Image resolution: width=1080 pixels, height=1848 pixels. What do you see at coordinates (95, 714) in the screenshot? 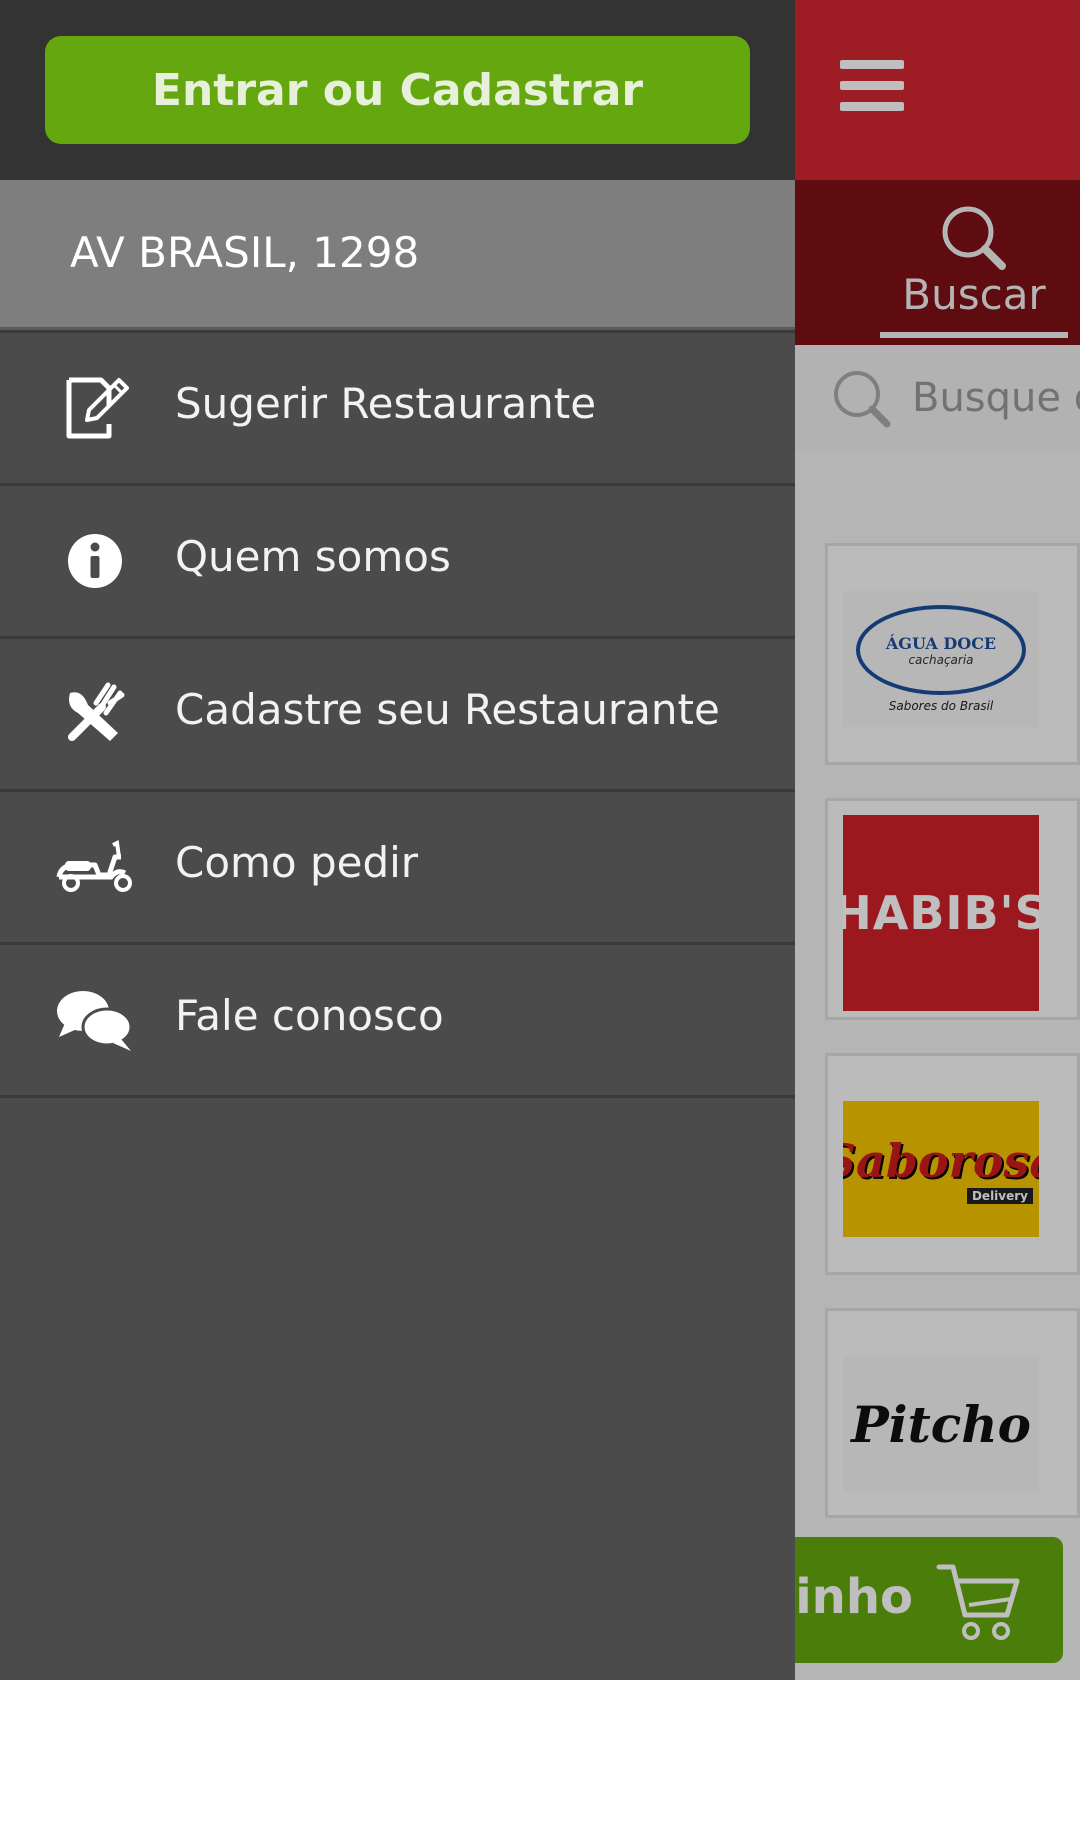
I see `fork-knife-icon` at bounding box center [95, 714].